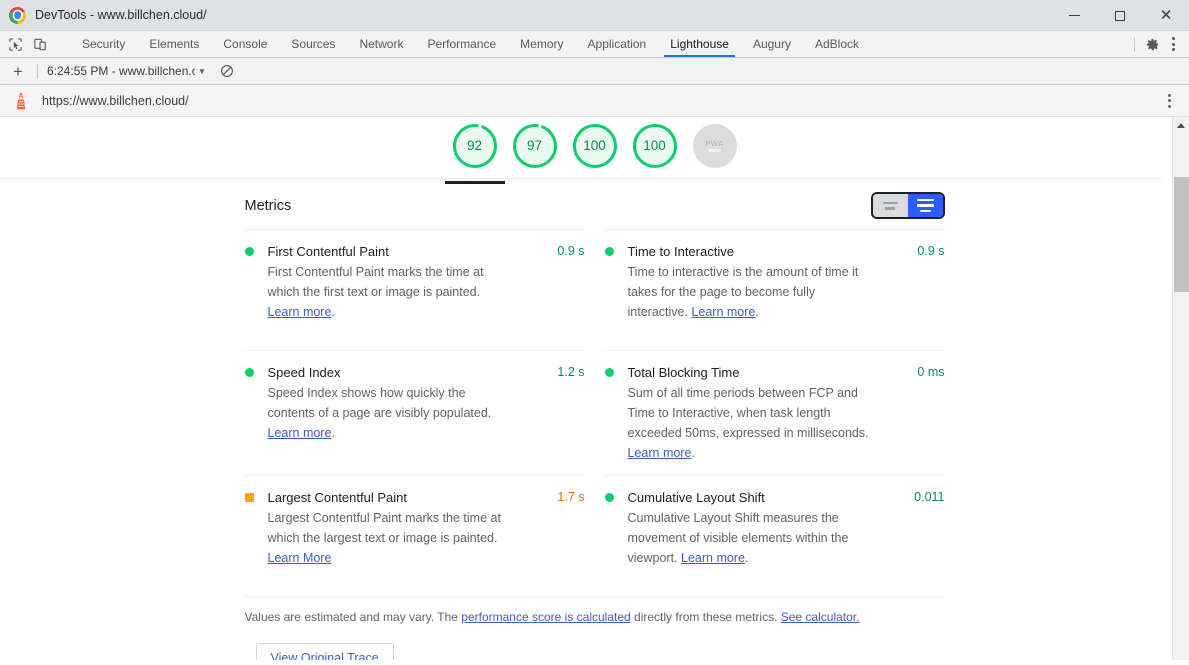 The width and height of the screenshot is (1189, 665). I want to click on devtools-tab-network: Network, so click(381, 44).